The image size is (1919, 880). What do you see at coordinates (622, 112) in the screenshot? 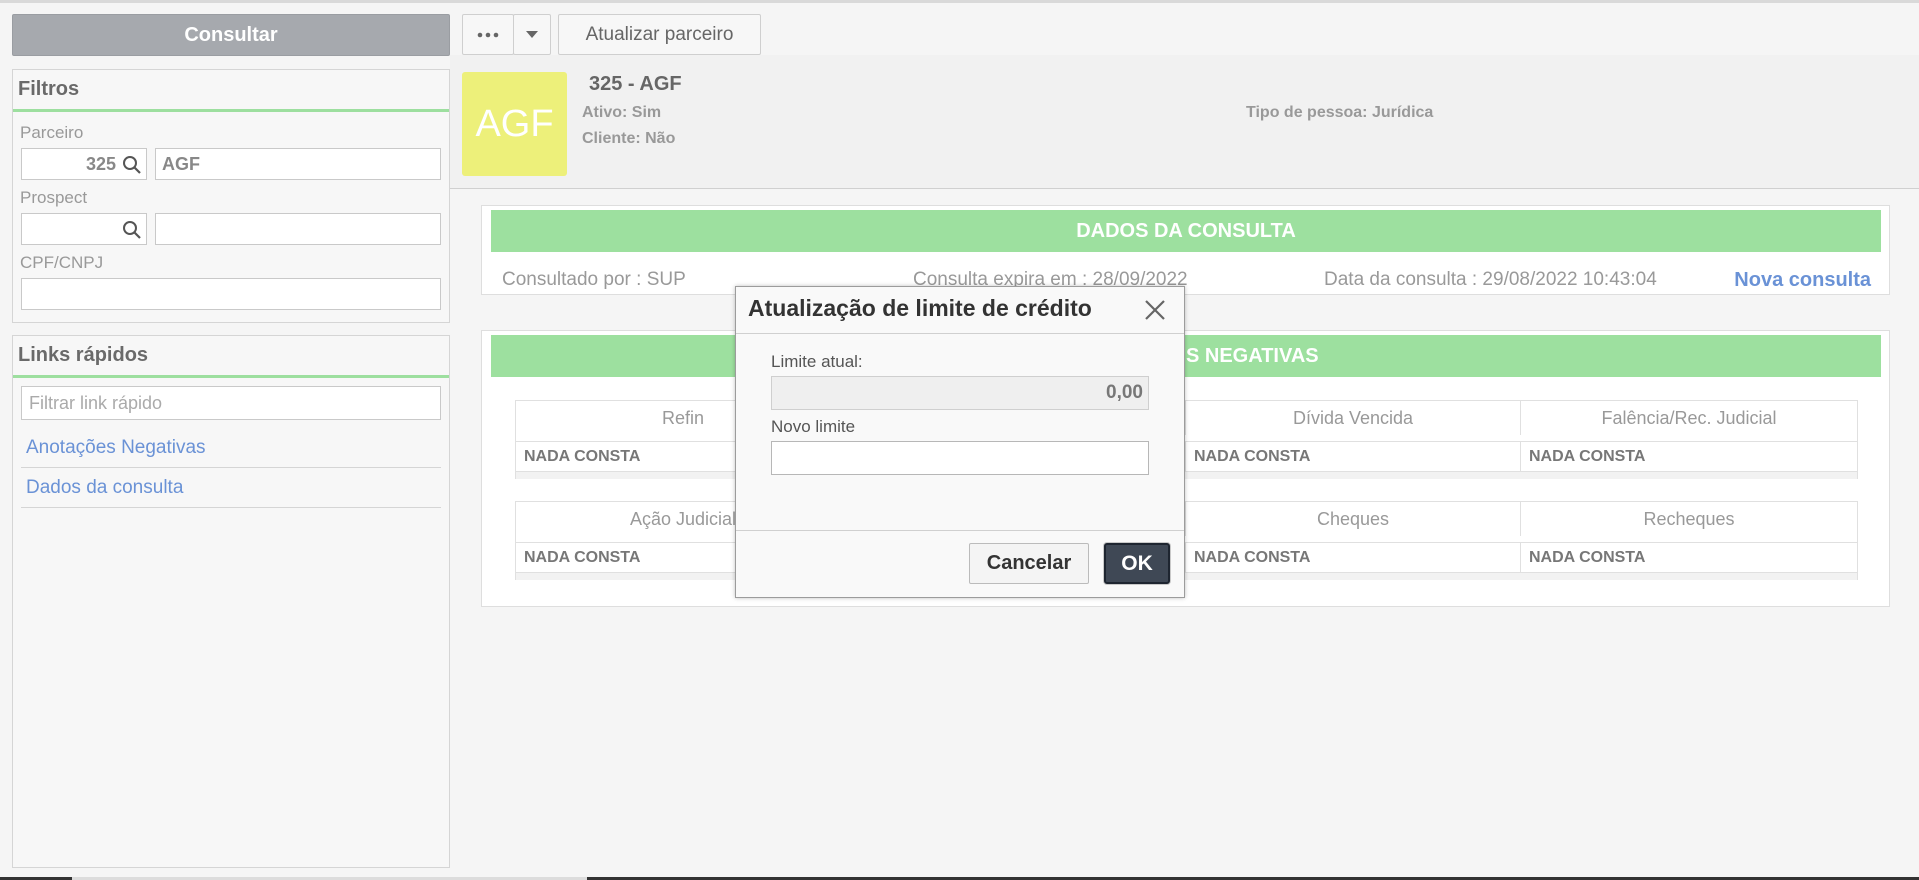
I see `partner-ativo: Ativo: Sim` at bounding box center [622, 112].